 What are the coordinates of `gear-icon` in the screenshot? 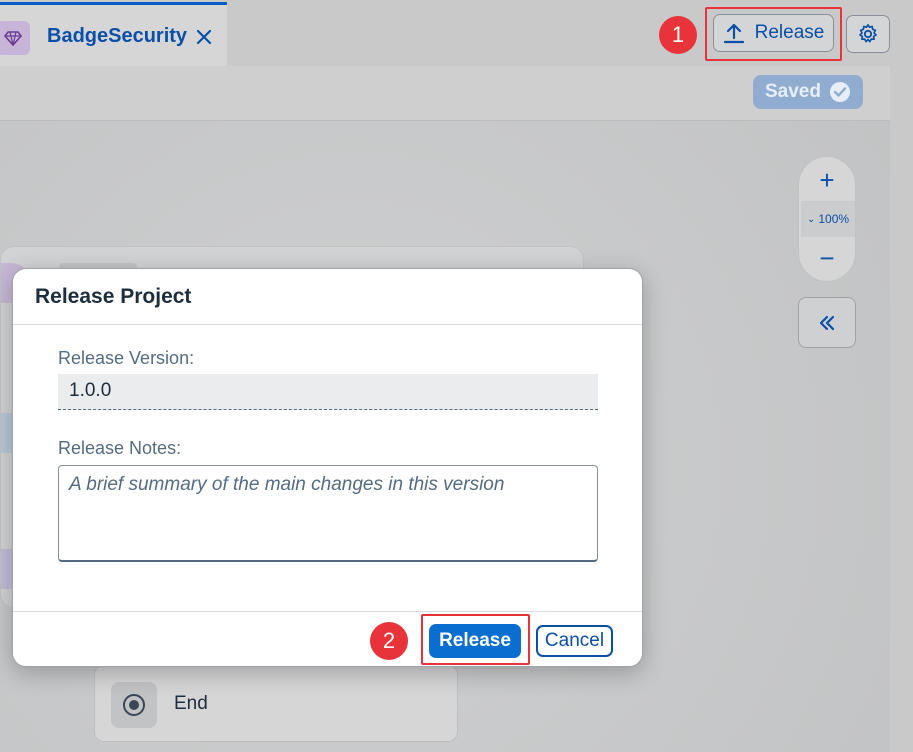 It's located at (868, 33).